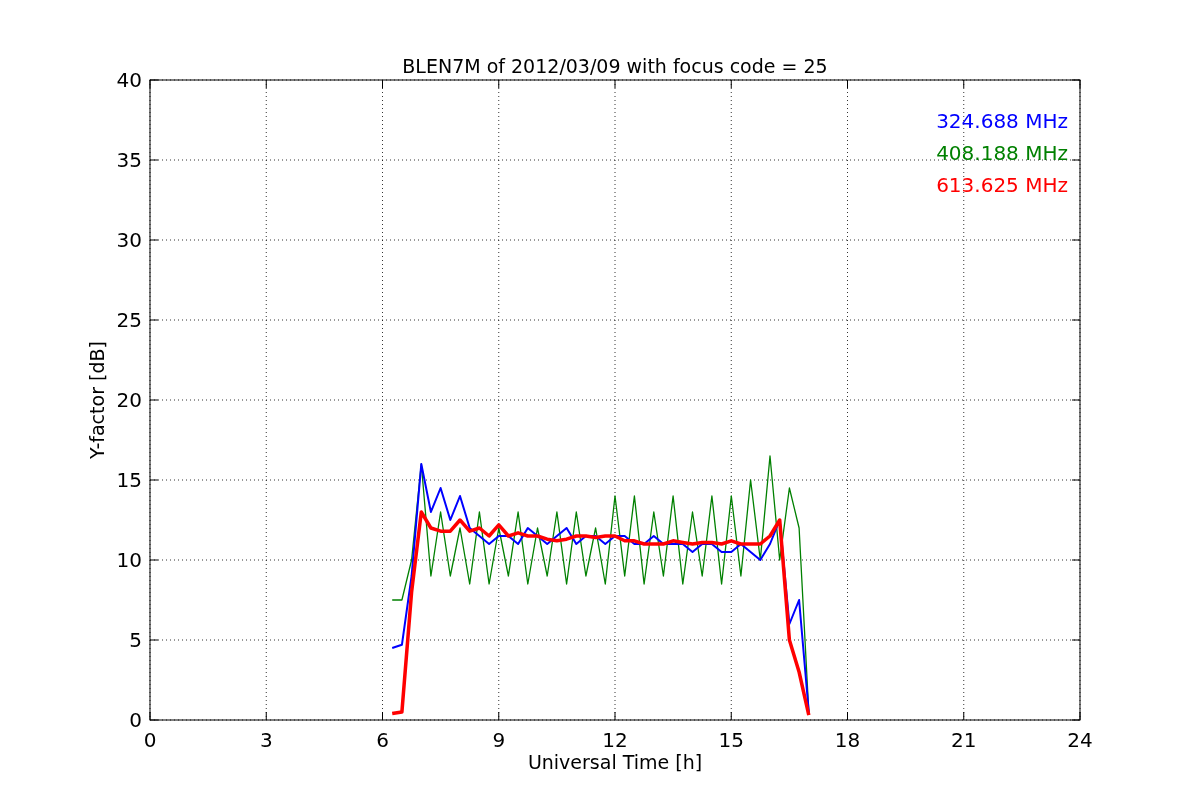  Describe the element at coordinates (1080, 740) in the screenshot. I see `x-tick-label: 24` at that location.